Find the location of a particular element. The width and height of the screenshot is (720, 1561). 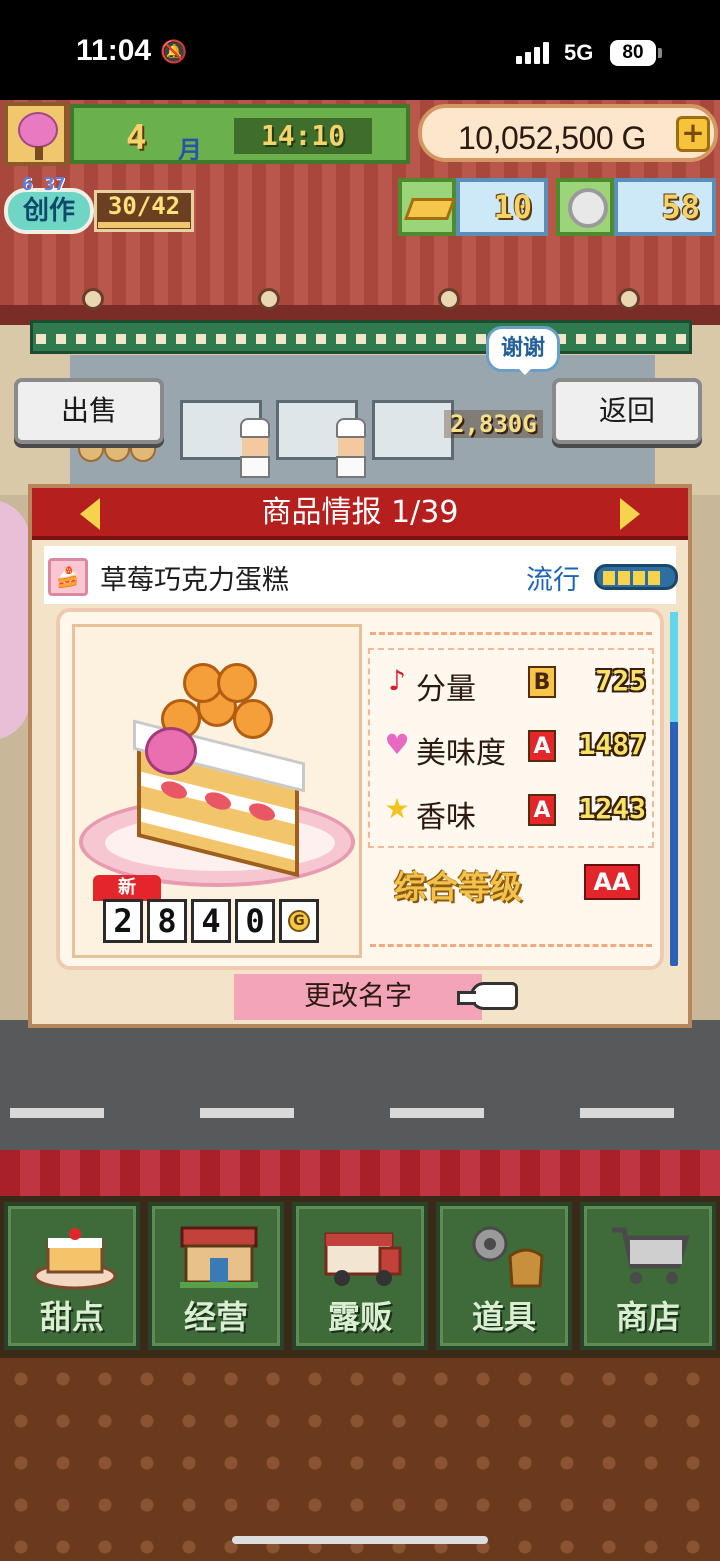

stat-row-aroma: ★ 香味 A 1243 is located at coordinates (513, 810).